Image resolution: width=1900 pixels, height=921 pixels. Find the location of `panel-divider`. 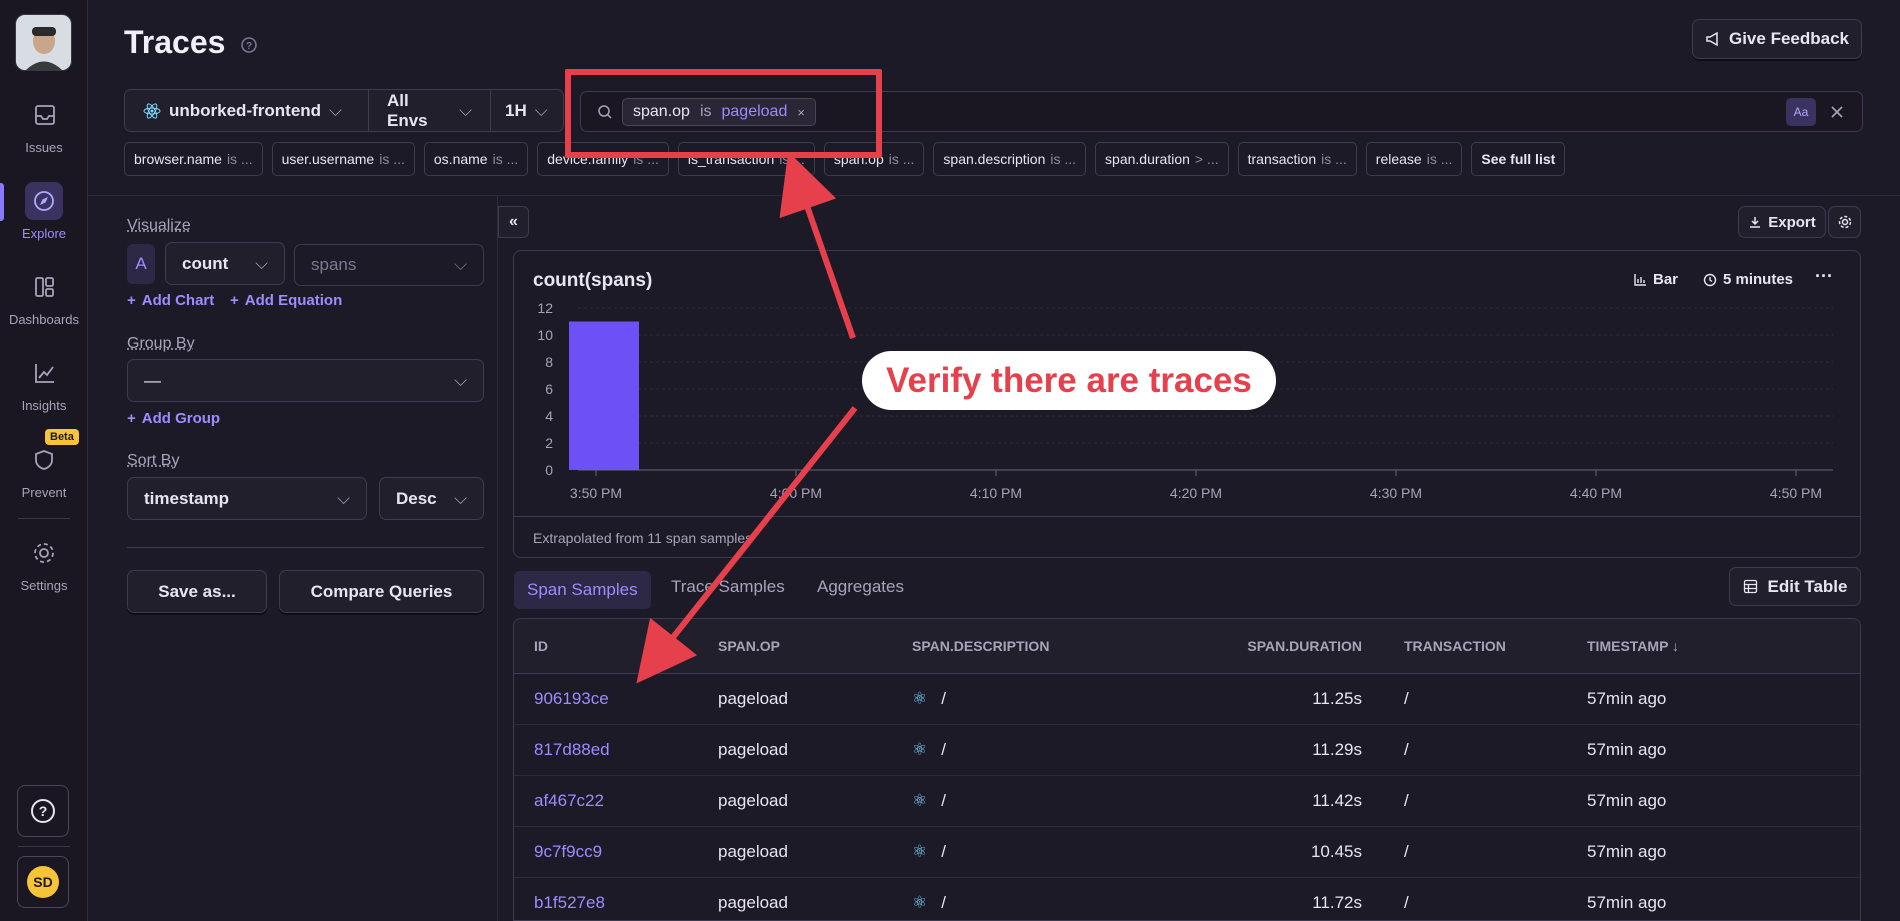

panel-divider is located at coordinates (497, 558).